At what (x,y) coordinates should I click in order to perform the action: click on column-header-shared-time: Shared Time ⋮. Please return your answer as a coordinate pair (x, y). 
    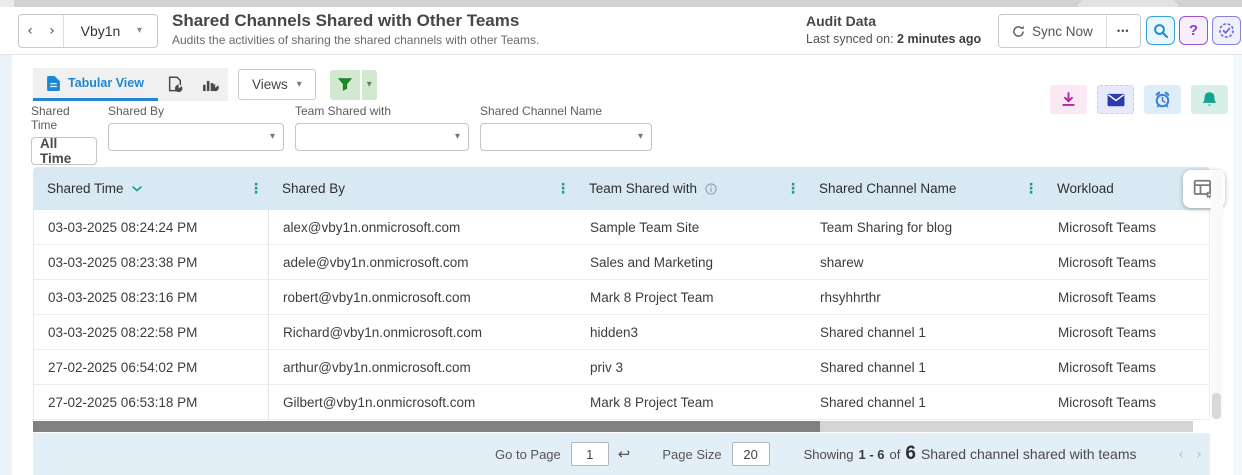
    Looking at the image, I should click on (150, 188).